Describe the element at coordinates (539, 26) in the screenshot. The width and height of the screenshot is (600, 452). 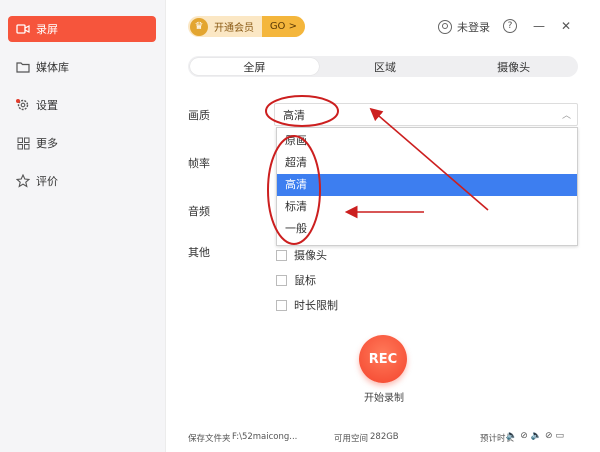
I see `minimize-button: —` at that location.